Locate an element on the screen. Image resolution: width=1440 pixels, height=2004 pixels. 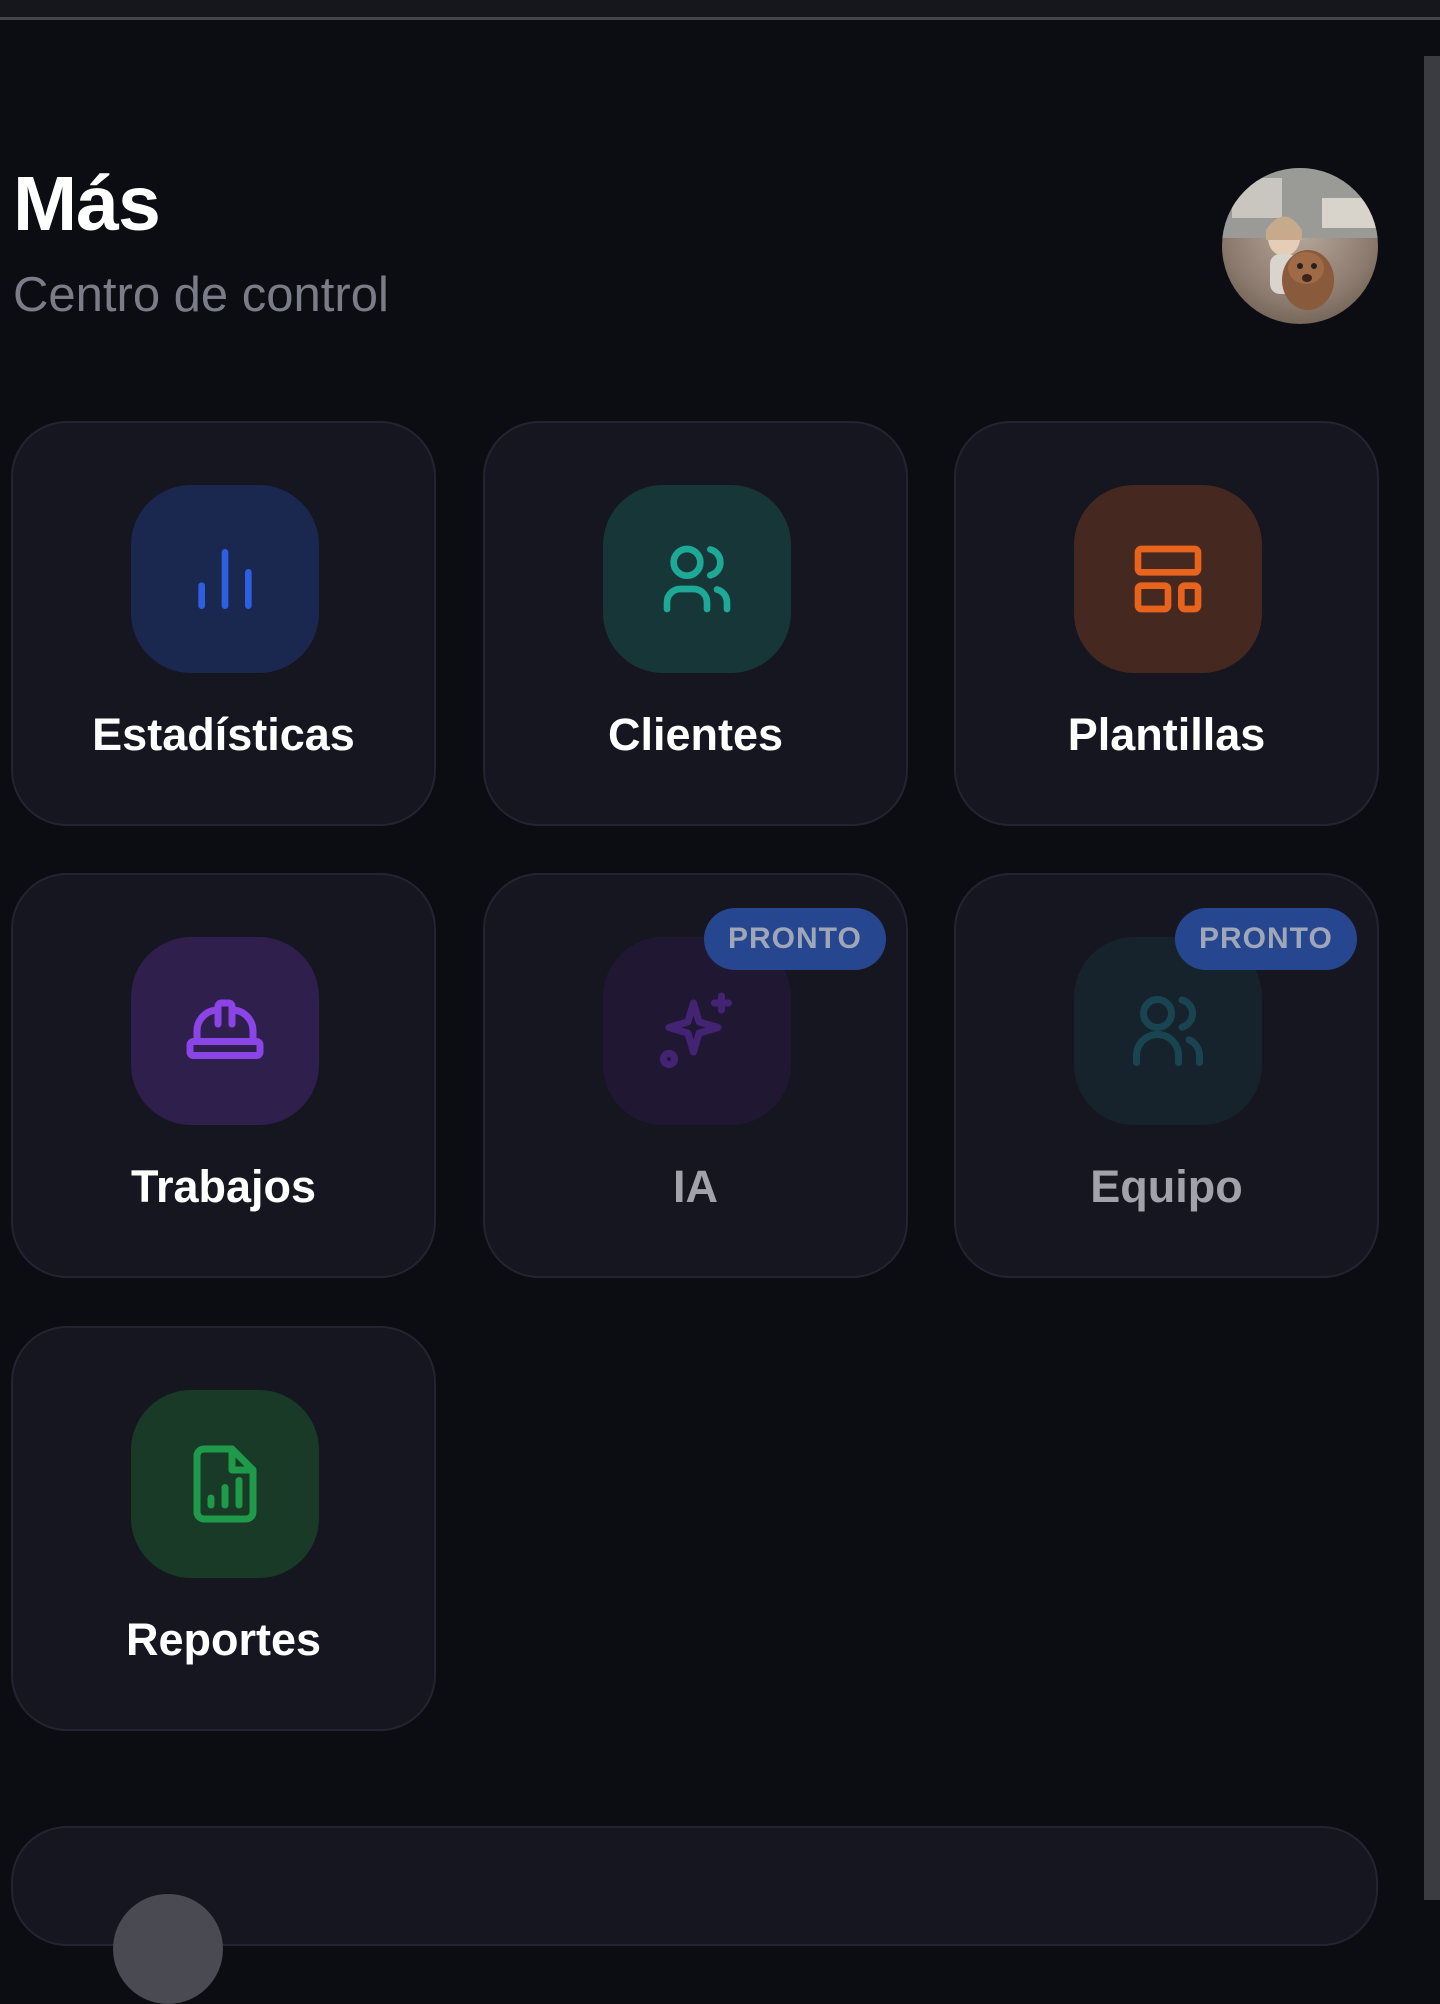
tile-label: IA is located at coordinates (695, 1186).